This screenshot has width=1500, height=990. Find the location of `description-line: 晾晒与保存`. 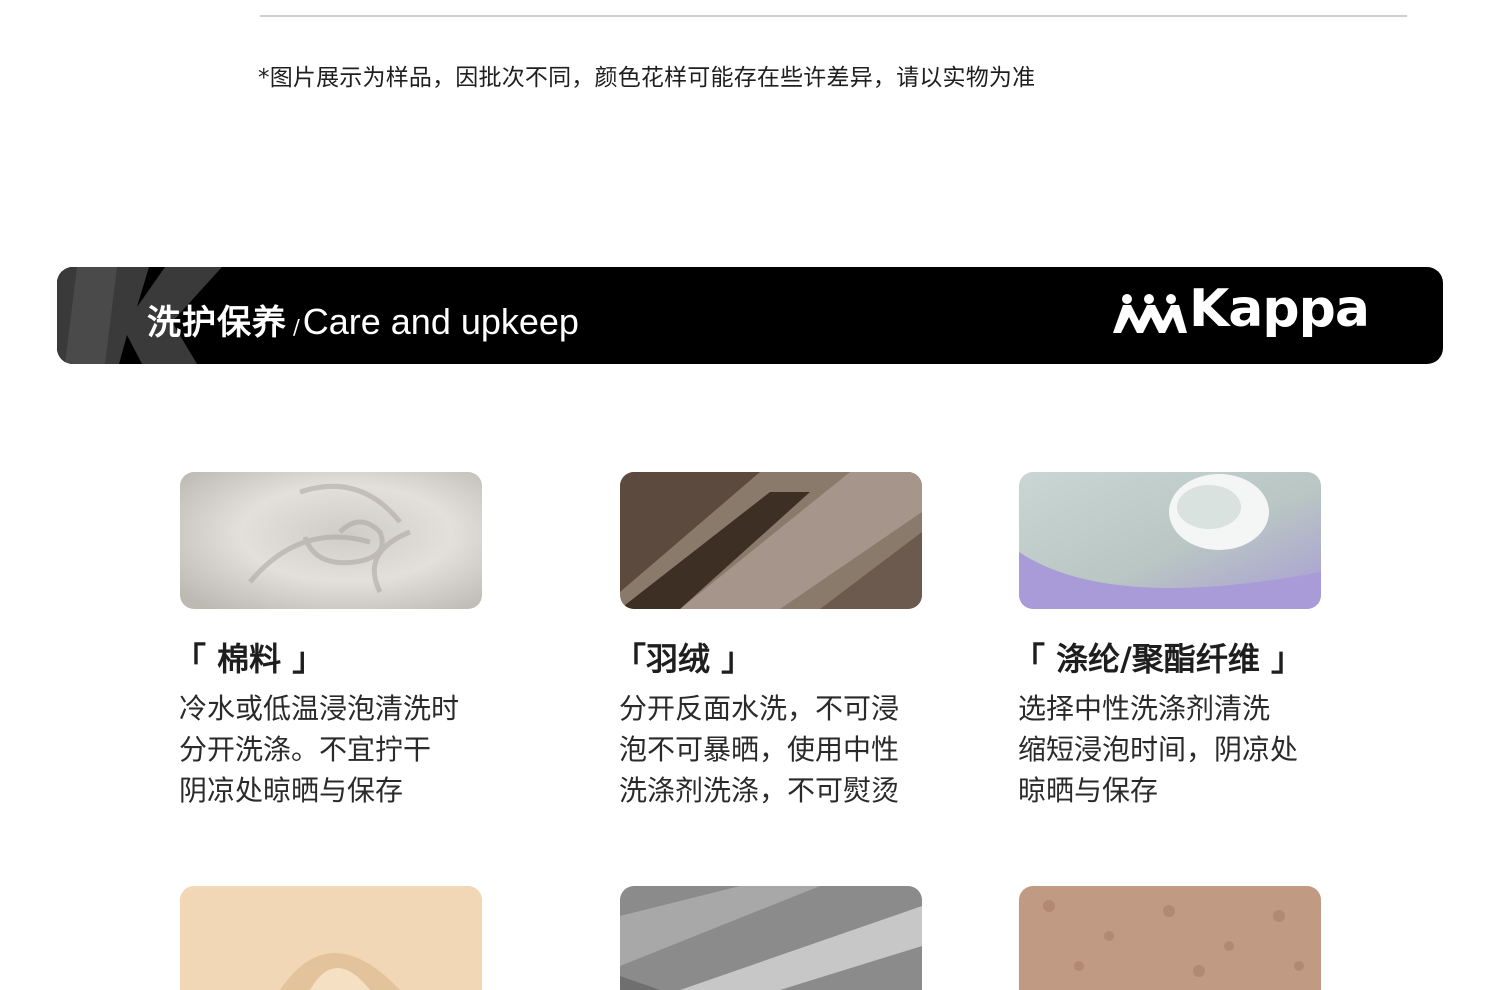

description-line: 晾晒与保存 is located at coordinates (1088, 790).